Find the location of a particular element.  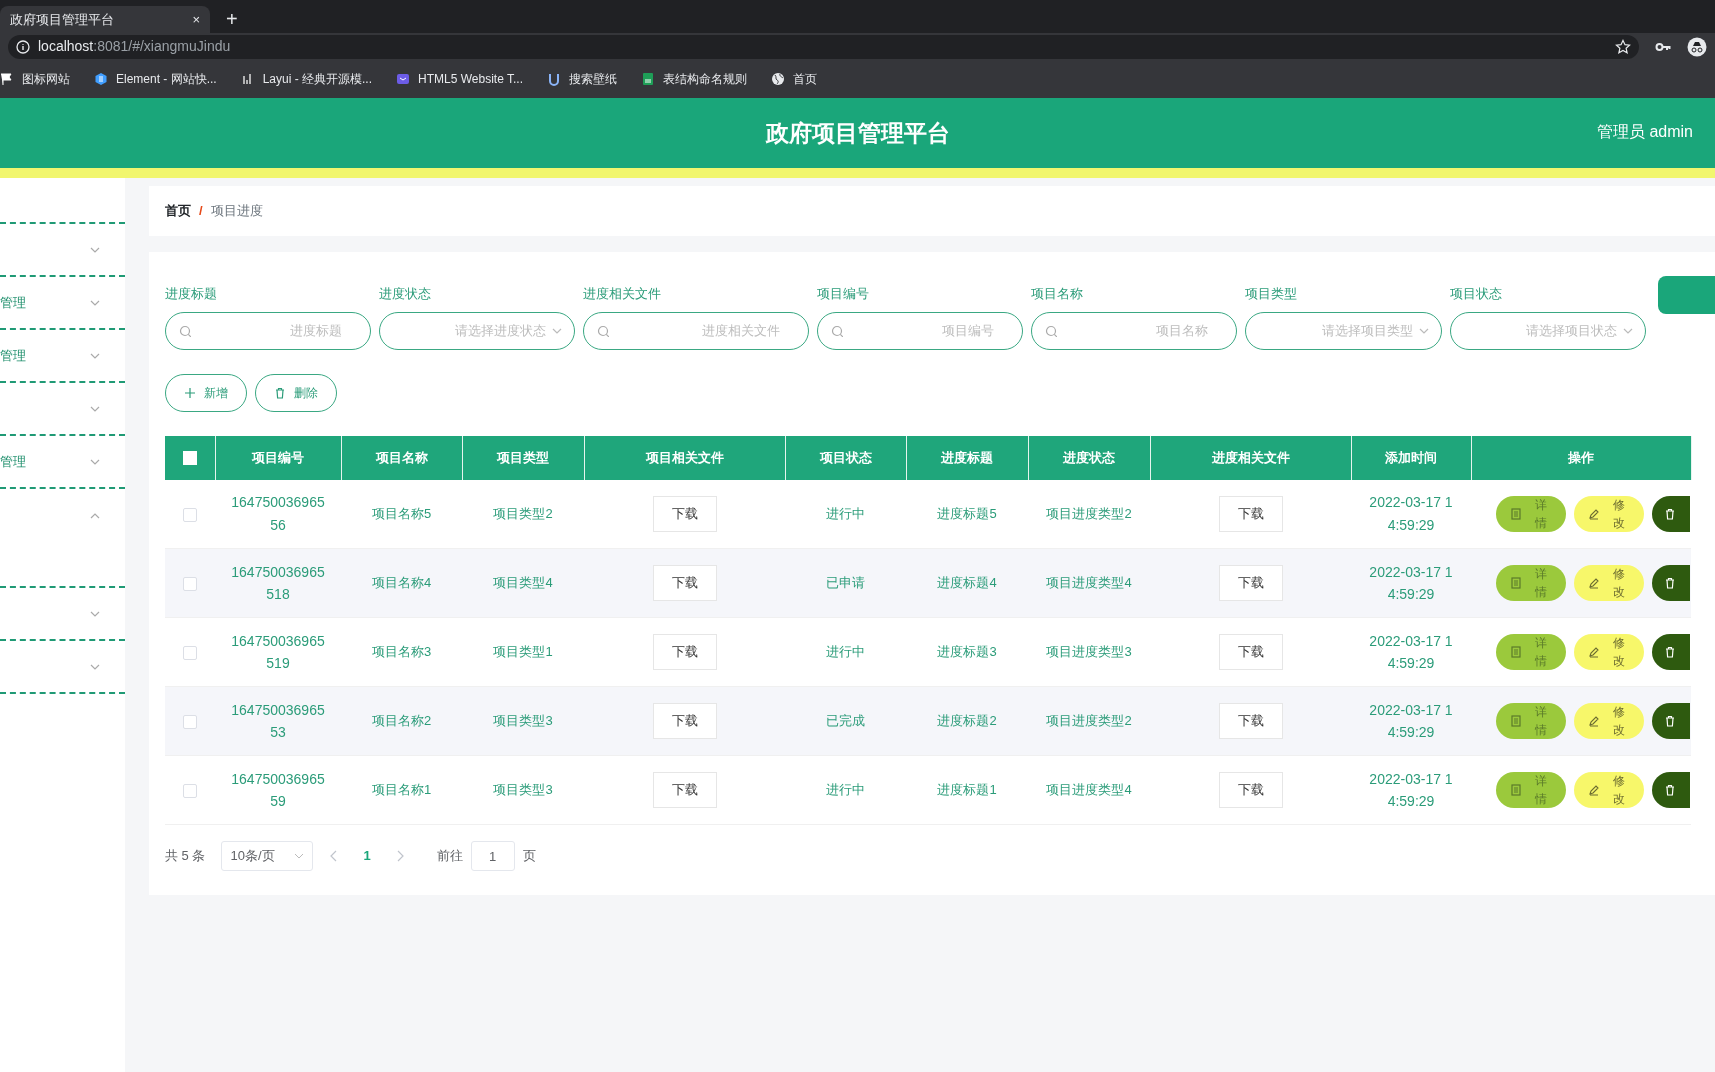

table-cell-text: 16475003696556 is located at coordinates (278, 514).